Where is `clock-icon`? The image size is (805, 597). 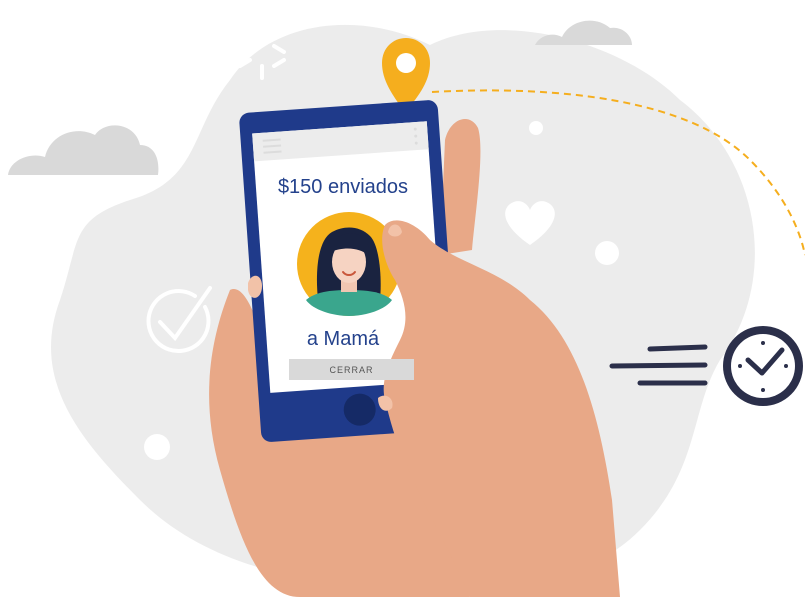
clock-icon is located at coordinates (763, 366).